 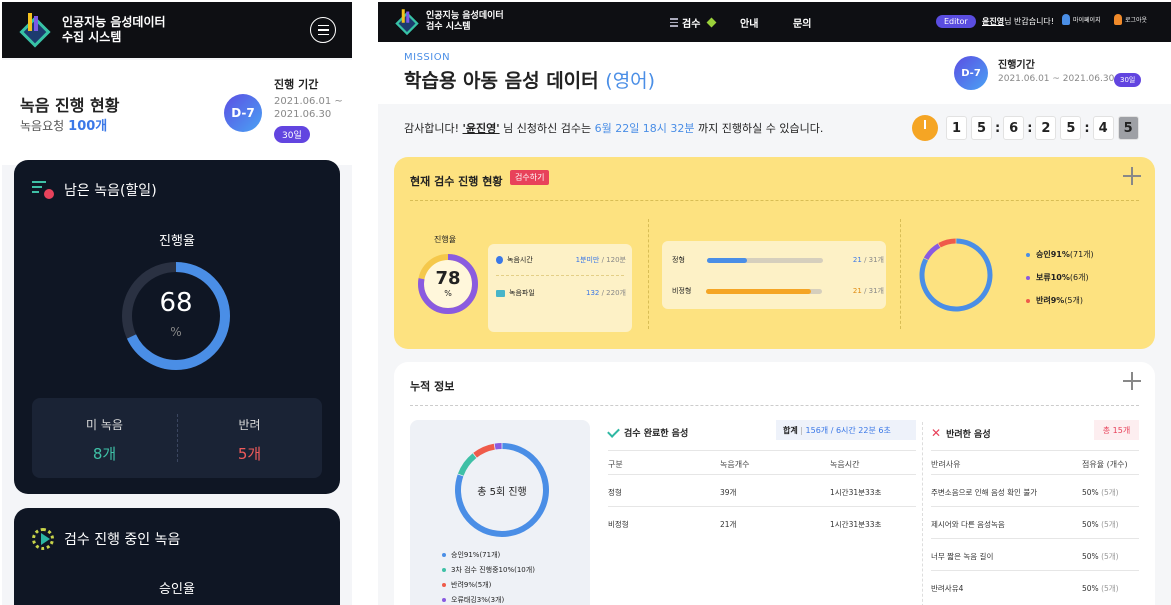 What do you see at coordinates (735, 464) in the screenshot?
I see `col-count: 녹음개수` at bounding box center [735, 464].